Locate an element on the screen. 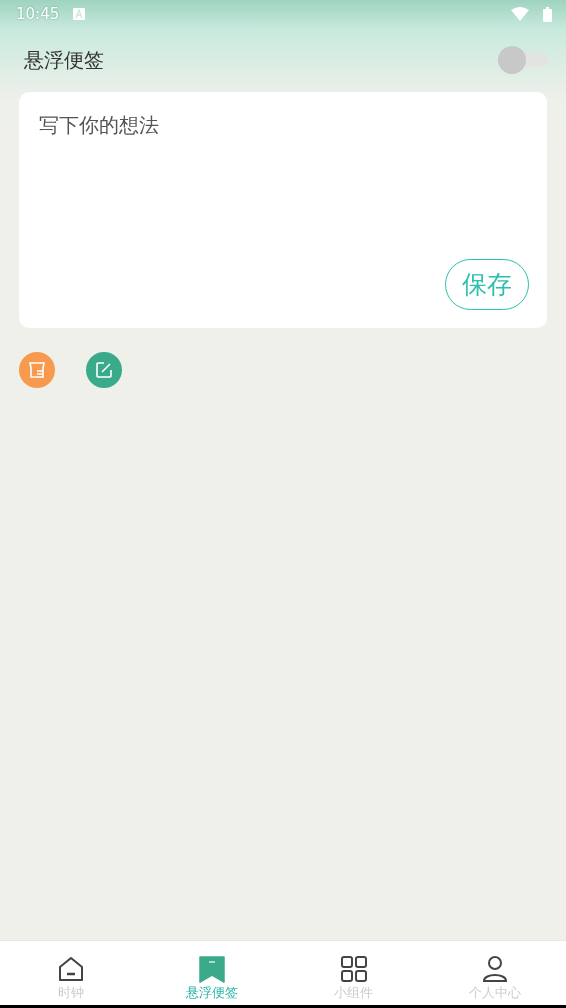 Image resolution: width=566 pixels, height=1008 pixels. person-icon is located at coordinates (495, 969).